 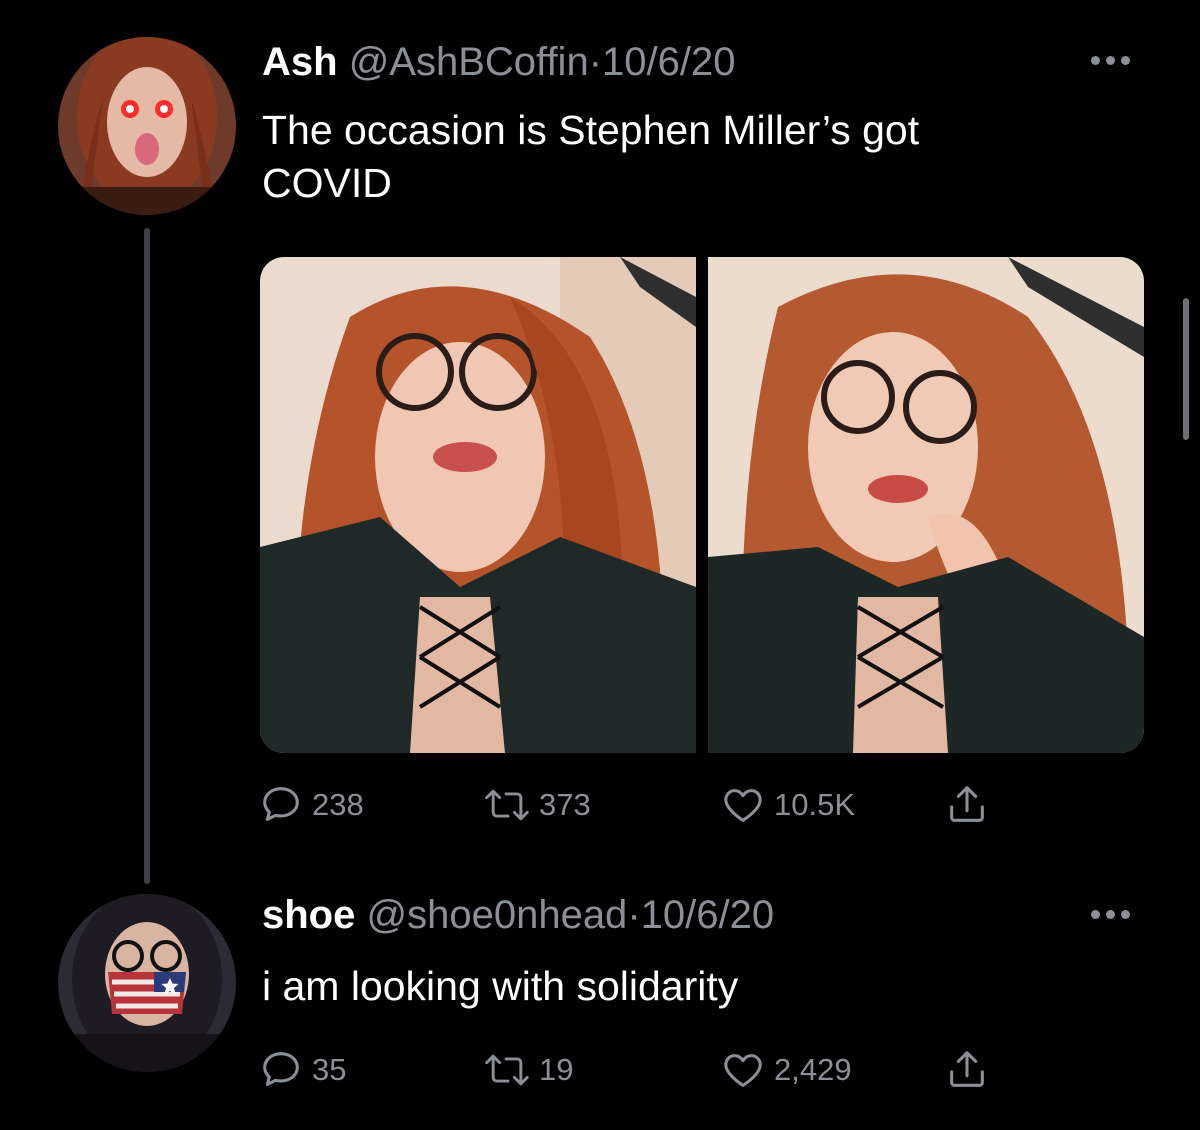 I want to click on reply-count: 238, so click(x=338, y=804).